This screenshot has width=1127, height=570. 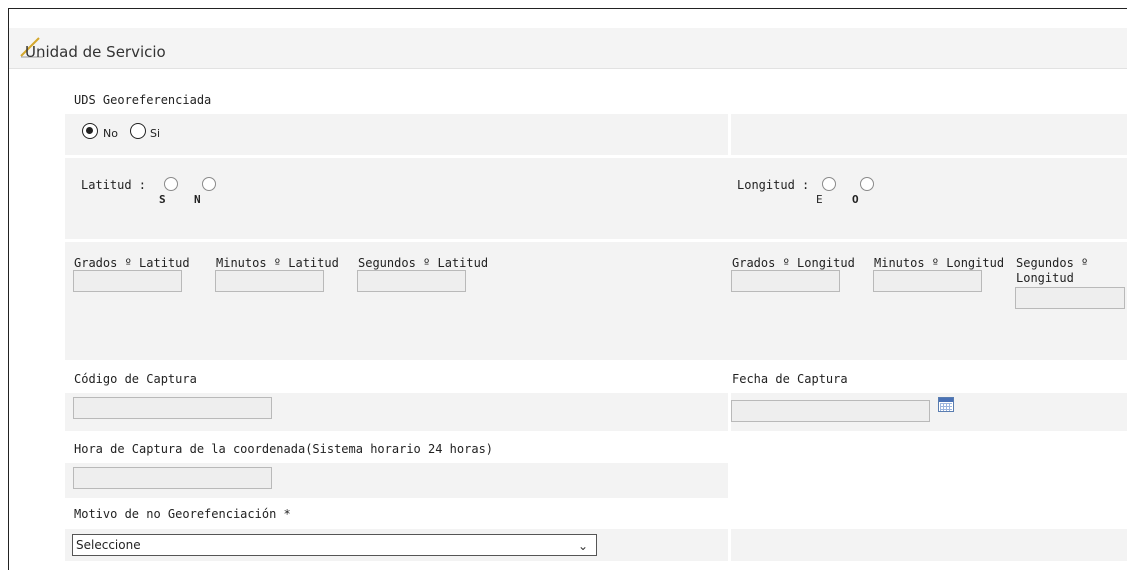 I want to click on minutos-lon-input, so click(x=927, y=281).